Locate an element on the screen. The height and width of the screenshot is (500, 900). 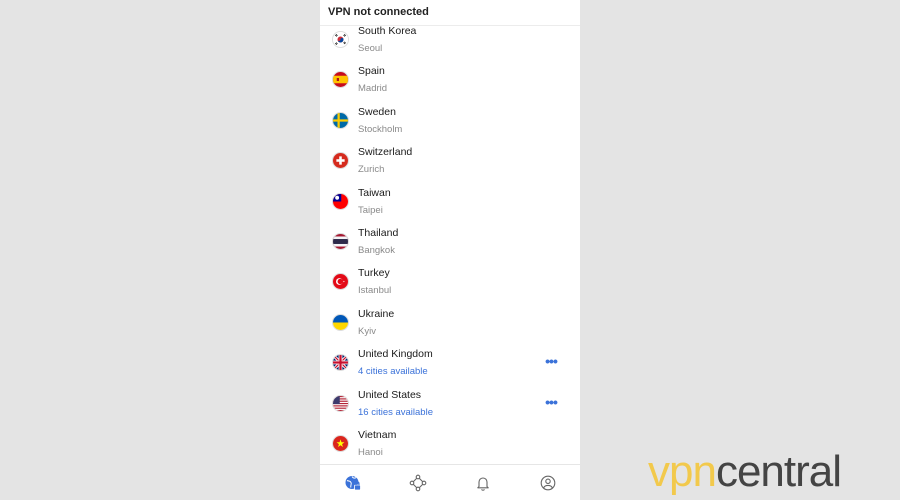
bottom-navigation is located at coordinates (450, 482).